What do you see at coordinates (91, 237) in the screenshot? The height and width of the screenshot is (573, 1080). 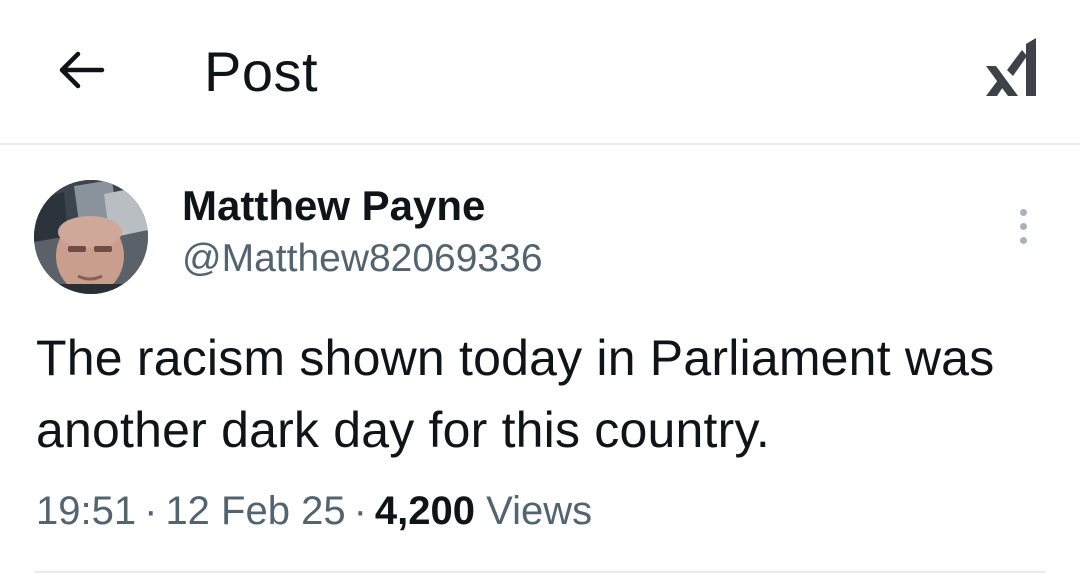 I see `author-avatar` at bounding box center [91, 237].